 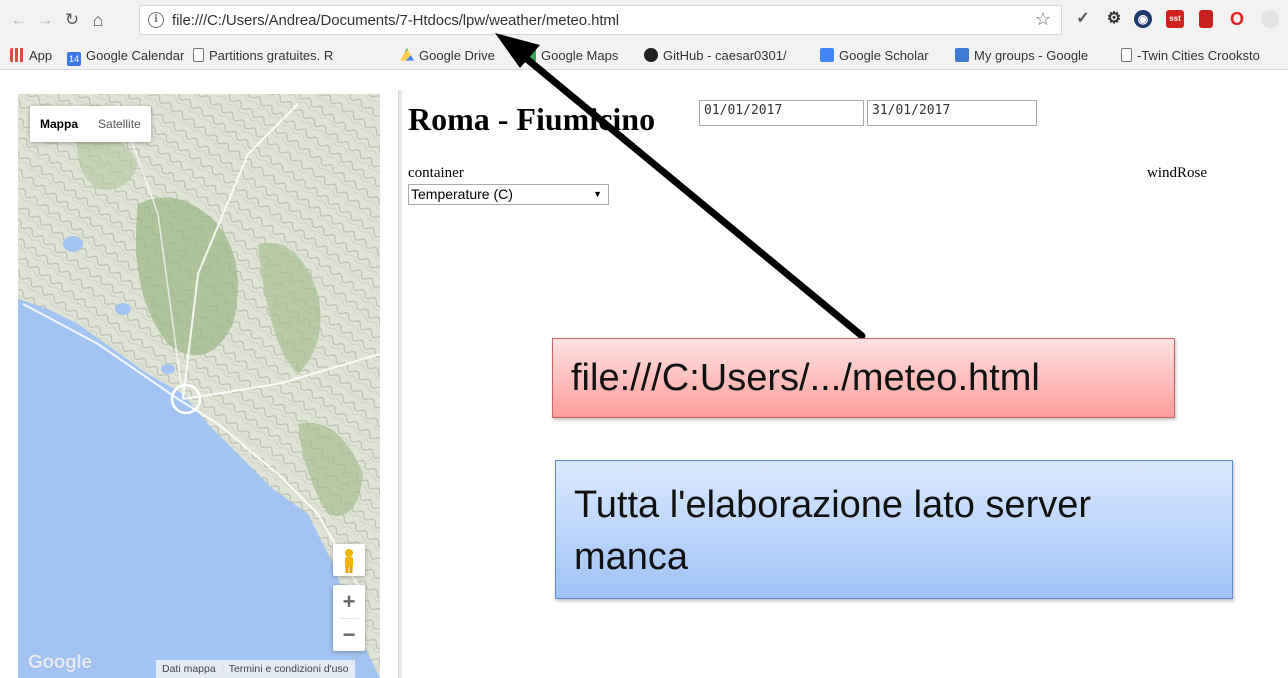 What do you see at coordinates (349, 601) in the screenshot?
I see `zoom-in-button: +` at bounding box center [349, 601].